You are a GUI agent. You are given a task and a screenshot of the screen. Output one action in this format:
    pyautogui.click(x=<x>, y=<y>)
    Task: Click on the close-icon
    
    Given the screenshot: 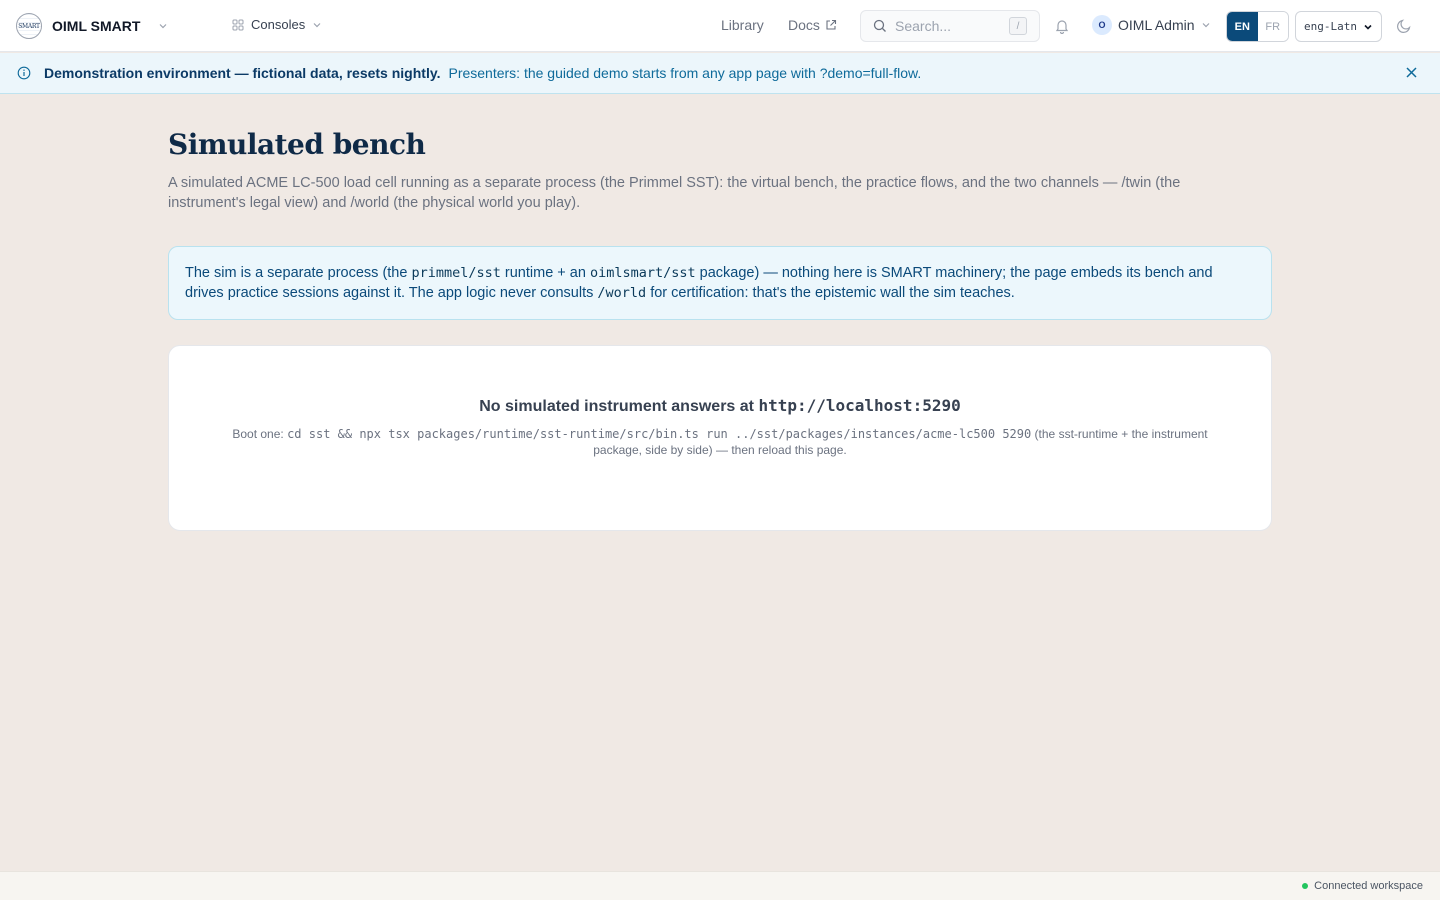 What is the action you would take?
    pyautogui.click(x=1411, y=72)
    